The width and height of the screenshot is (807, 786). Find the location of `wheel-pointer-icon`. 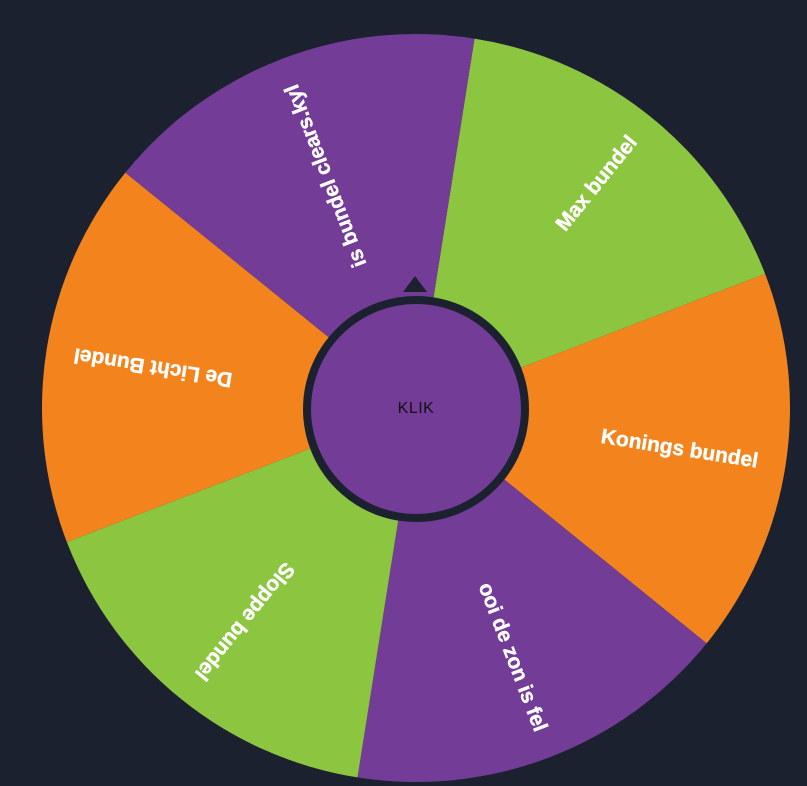

wheel-pointer-icon is located at coordinates (415, 284).